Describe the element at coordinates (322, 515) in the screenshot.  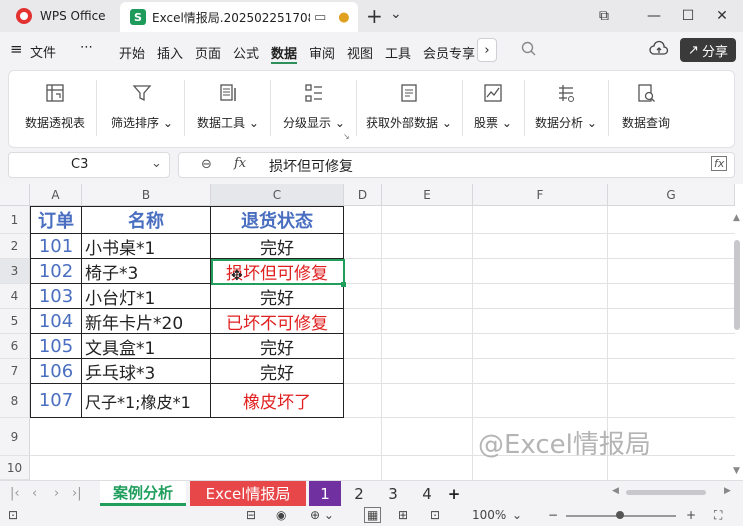
I see `cell-focus-icon: ⊕ ⌄` at that location.